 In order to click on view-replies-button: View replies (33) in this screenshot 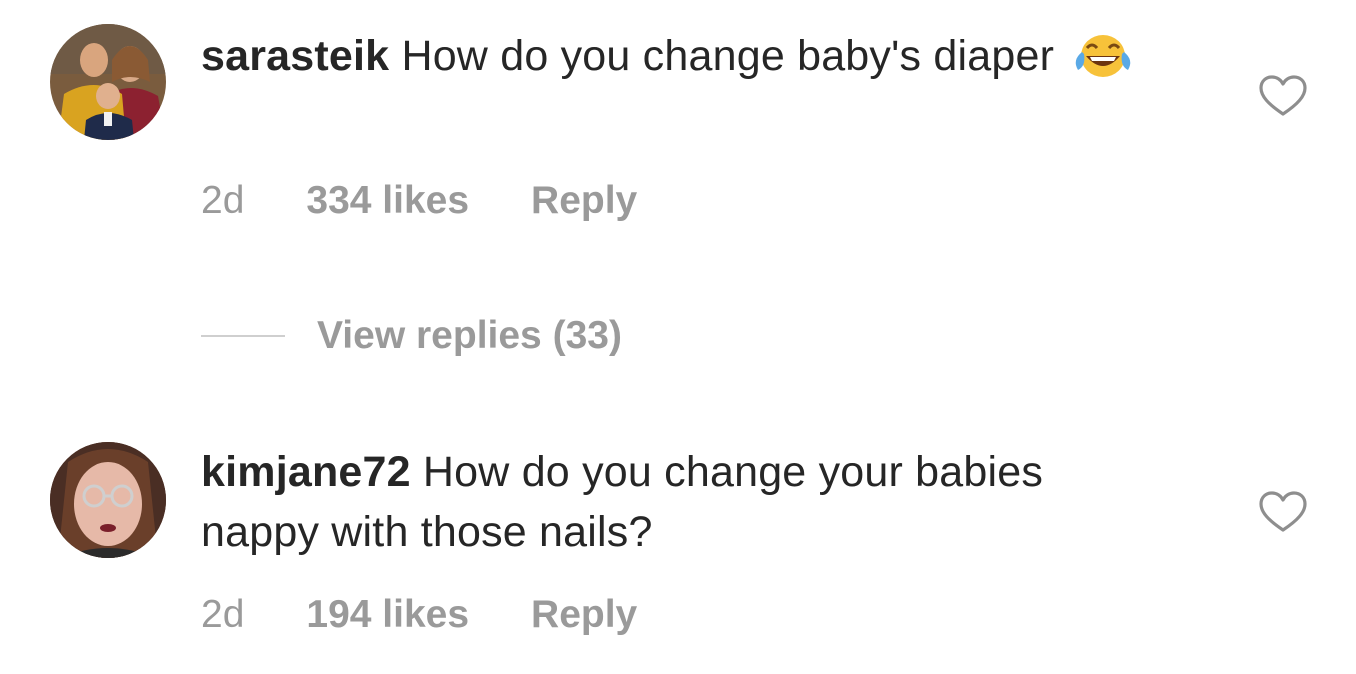, I will do `click(411, 336)`.